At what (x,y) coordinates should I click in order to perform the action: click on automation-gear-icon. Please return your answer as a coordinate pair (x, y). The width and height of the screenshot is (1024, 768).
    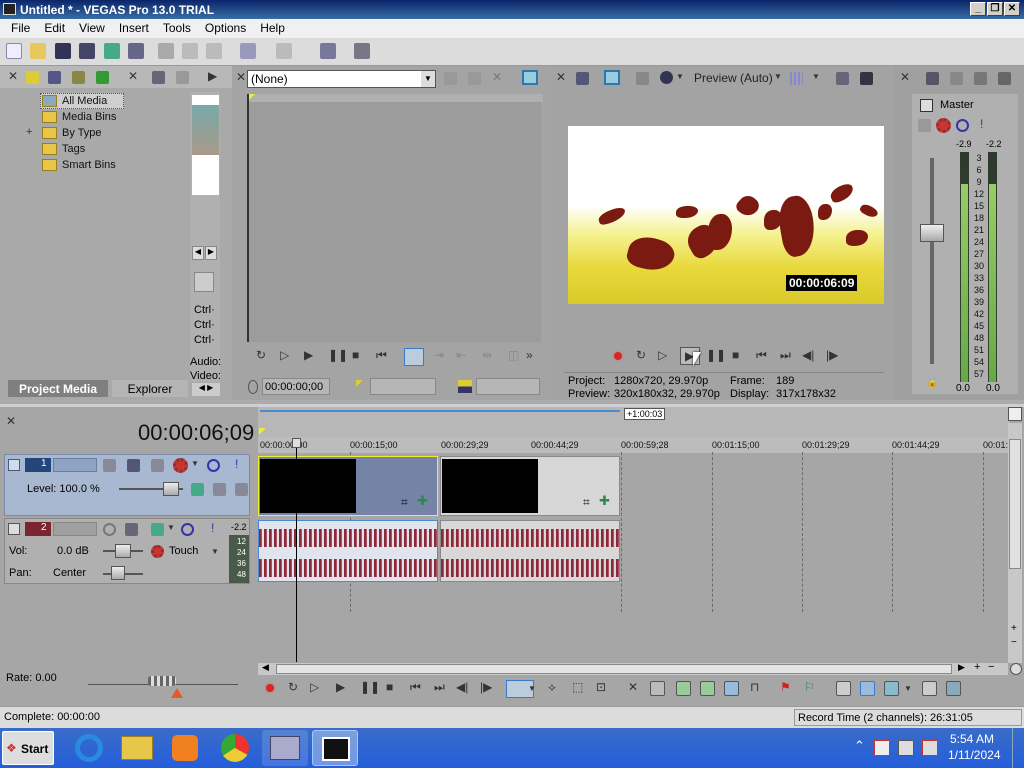
    Looking at the image, I should click on (157, 551).